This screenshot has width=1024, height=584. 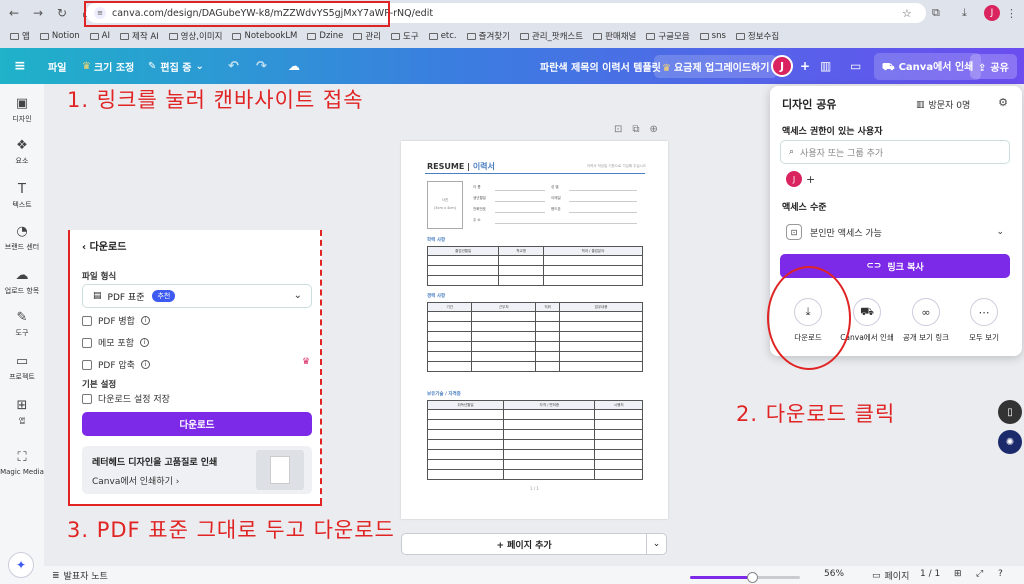 I want to click on add-page-button: + 페이지 추가 ⌄, so click(x=534, y=544).